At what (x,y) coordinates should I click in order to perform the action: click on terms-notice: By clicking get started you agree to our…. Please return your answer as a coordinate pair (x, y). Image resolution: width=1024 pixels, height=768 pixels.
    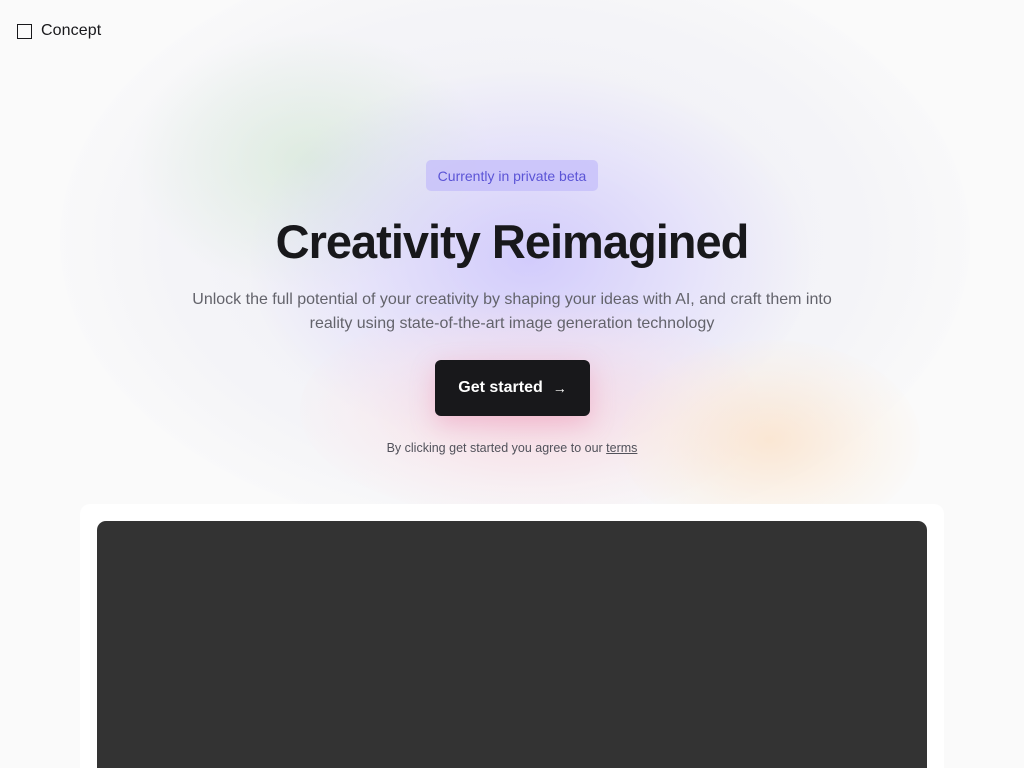
    Looking at the image, I should click on (512, 448).